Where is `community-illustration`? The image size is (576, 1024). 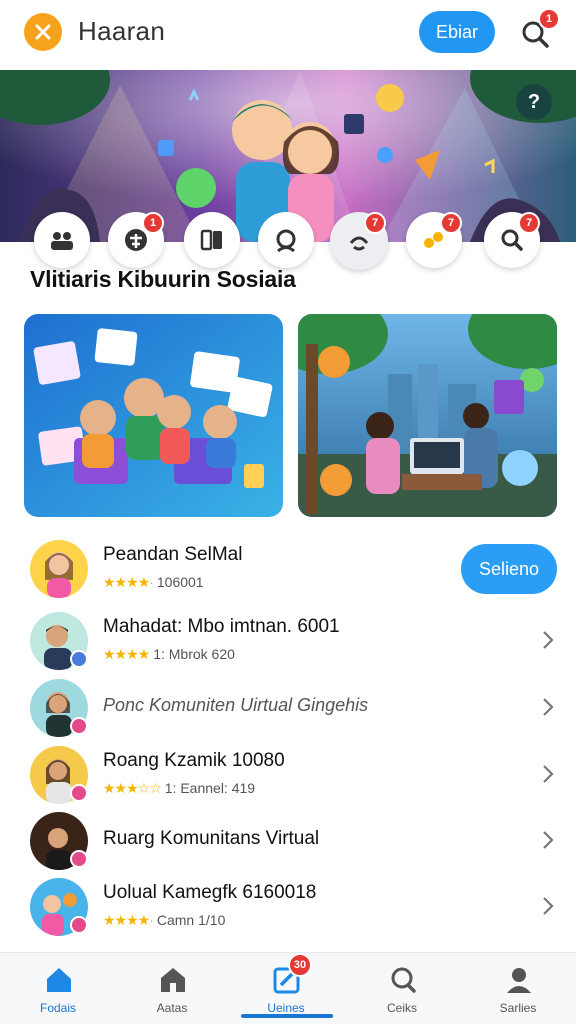
community-illustration is located at coordinates (153, 415).